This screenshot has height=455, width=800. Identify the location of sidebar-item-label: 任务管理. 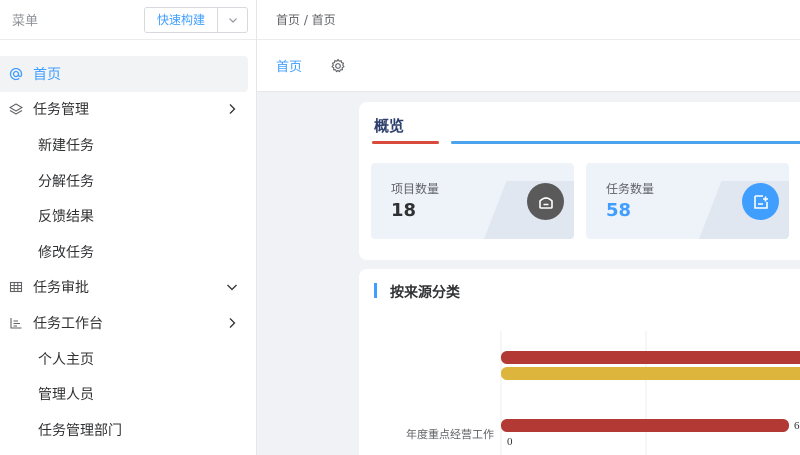
(61, 110).